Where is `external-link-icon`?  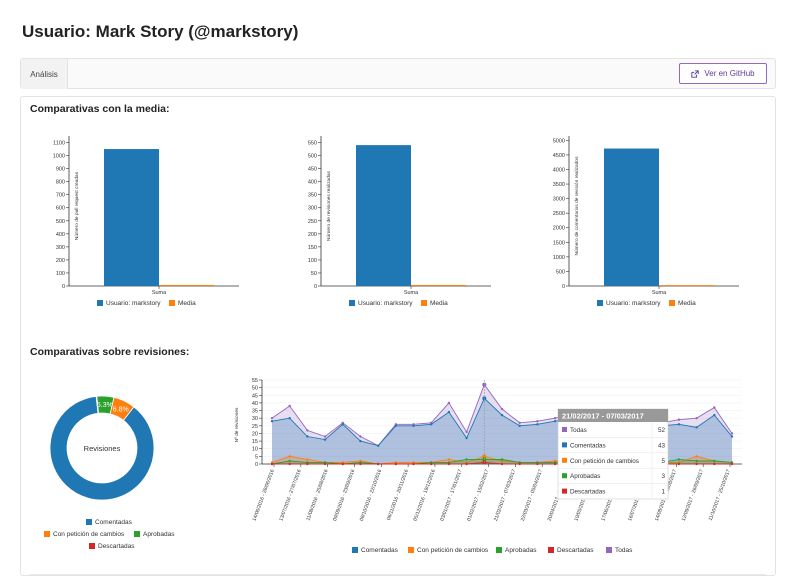 external-link-icon is located at coordinates (695, 73).